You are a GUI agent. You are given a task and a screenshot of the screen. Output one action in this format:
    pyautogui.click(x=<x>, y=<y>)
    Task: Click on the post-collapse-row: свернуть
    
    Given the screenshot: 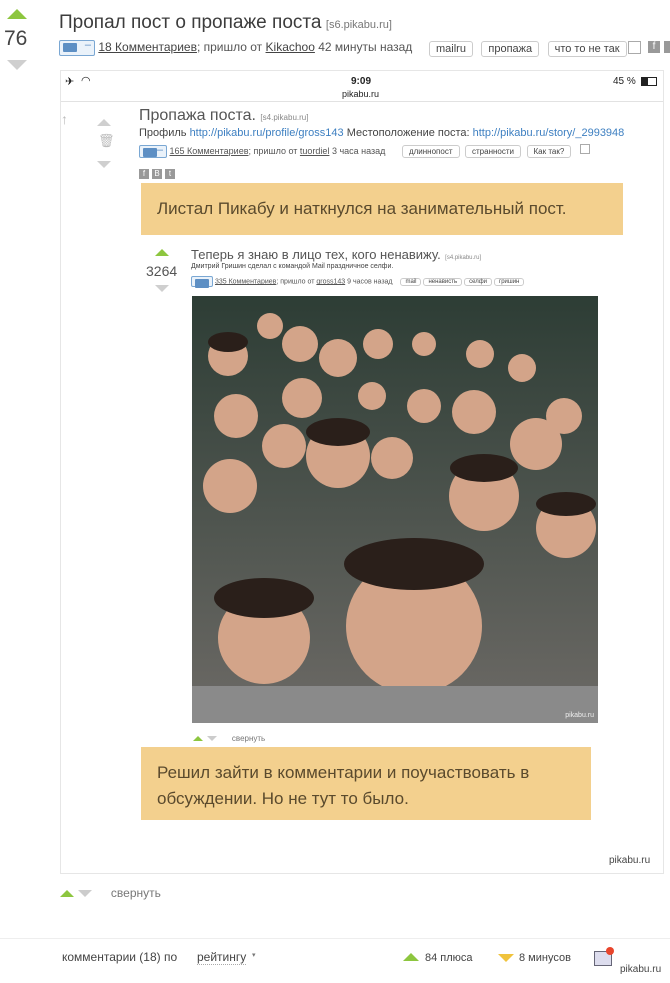 What is the action you would take?
    pyautogui.click(x=110, y=893)
    